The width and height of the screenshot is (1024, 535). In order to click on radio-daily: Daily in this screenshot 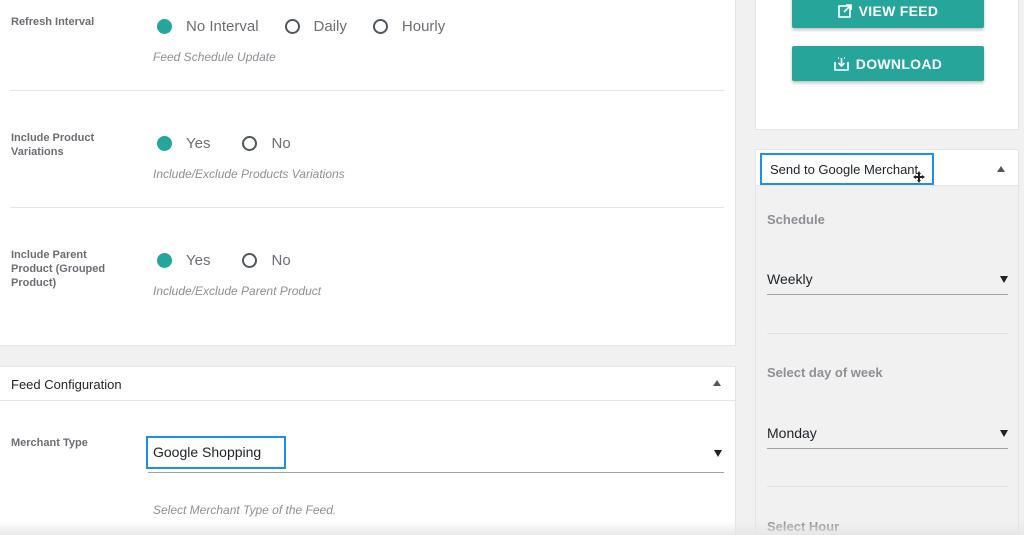, I will do `click(315, 26)`.